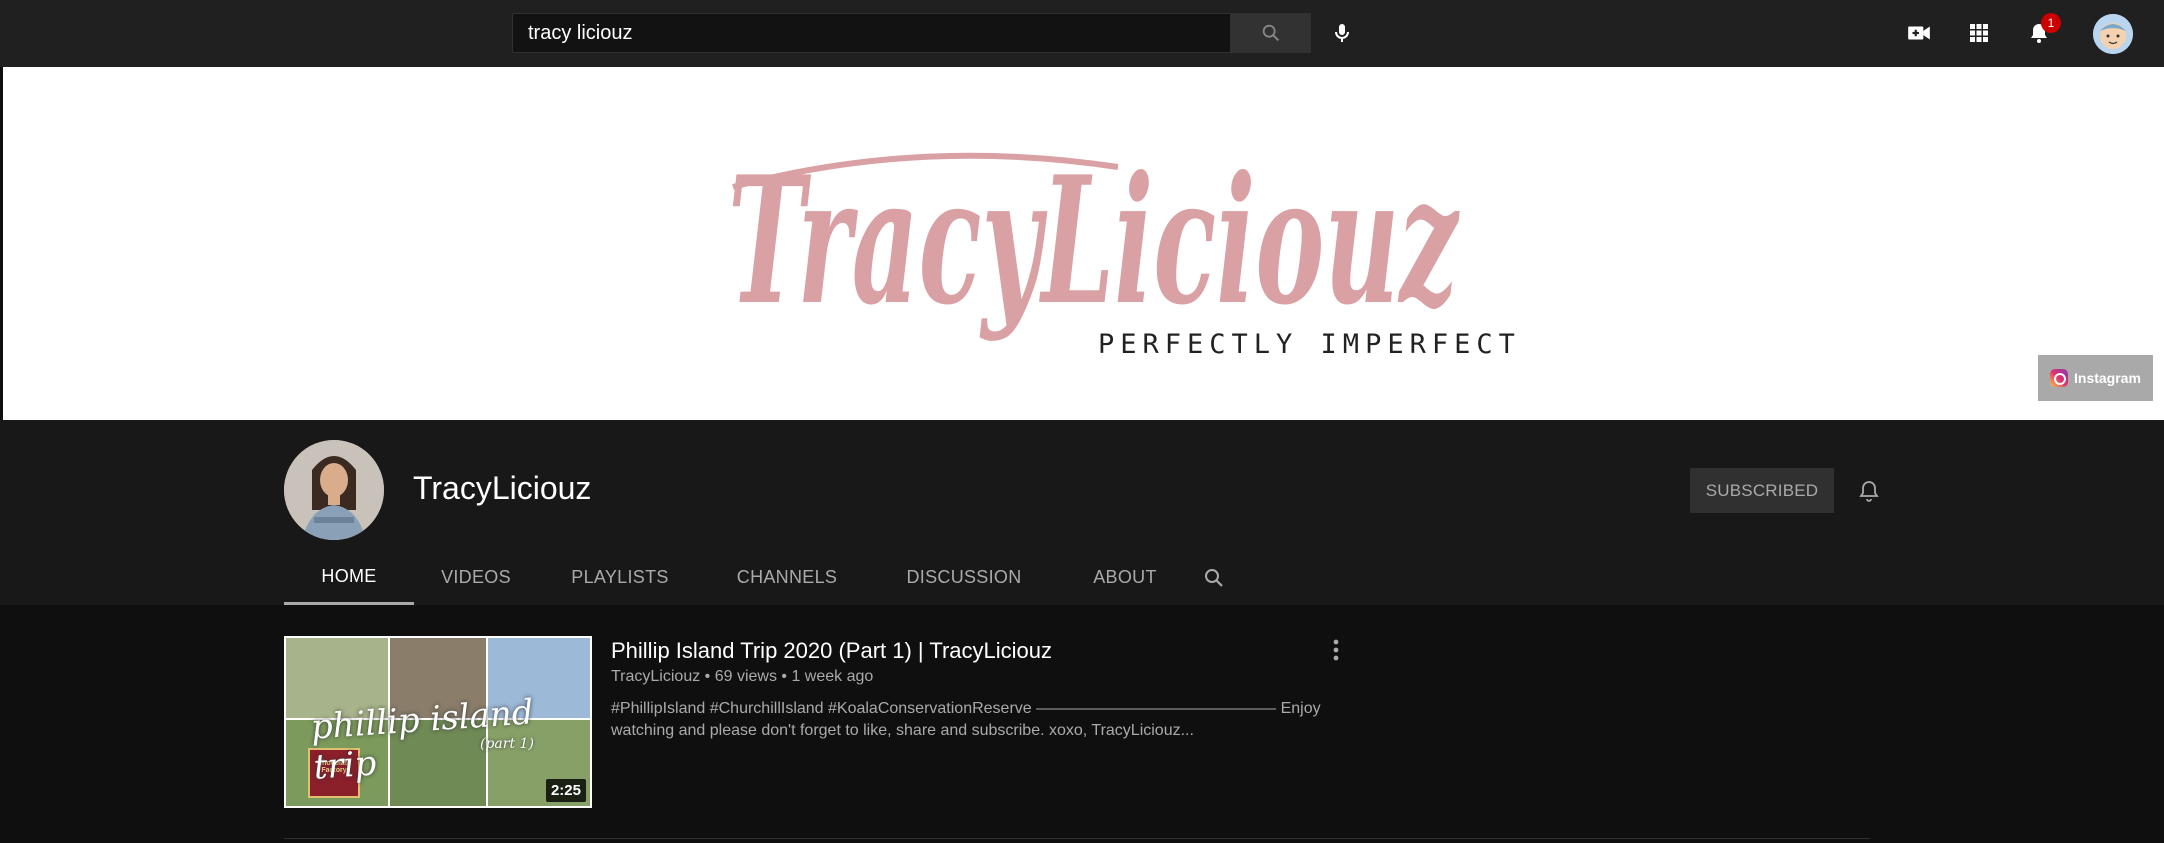 This screenshot has width=2164, height=843. I want to click on tab-about: ABOUT, so click(1125, 577).